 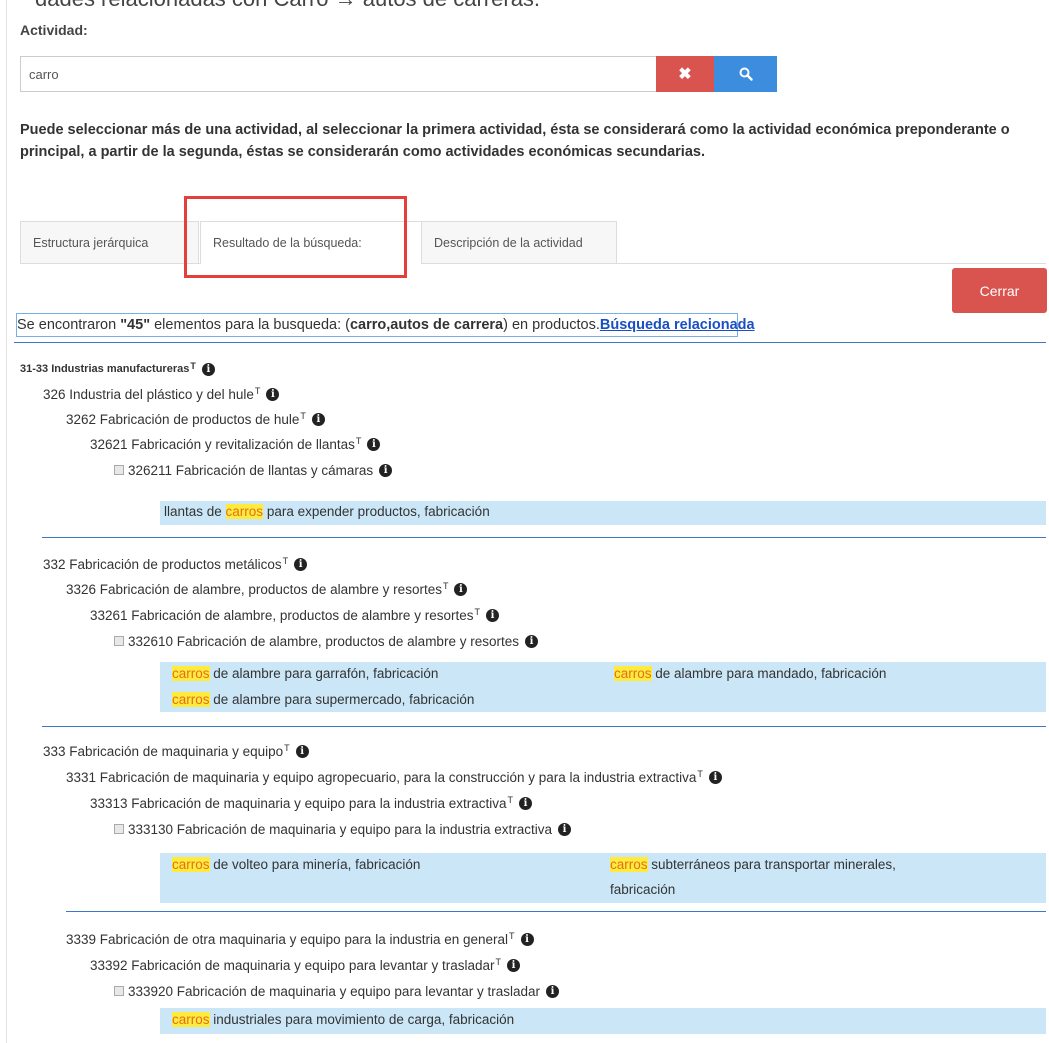 What do you see at coordinates (161, 394) in the screenshot?
I see `tree-node-subsector: 326 Industria del plástico y del hule Ti` at bounding box center [161, 394].